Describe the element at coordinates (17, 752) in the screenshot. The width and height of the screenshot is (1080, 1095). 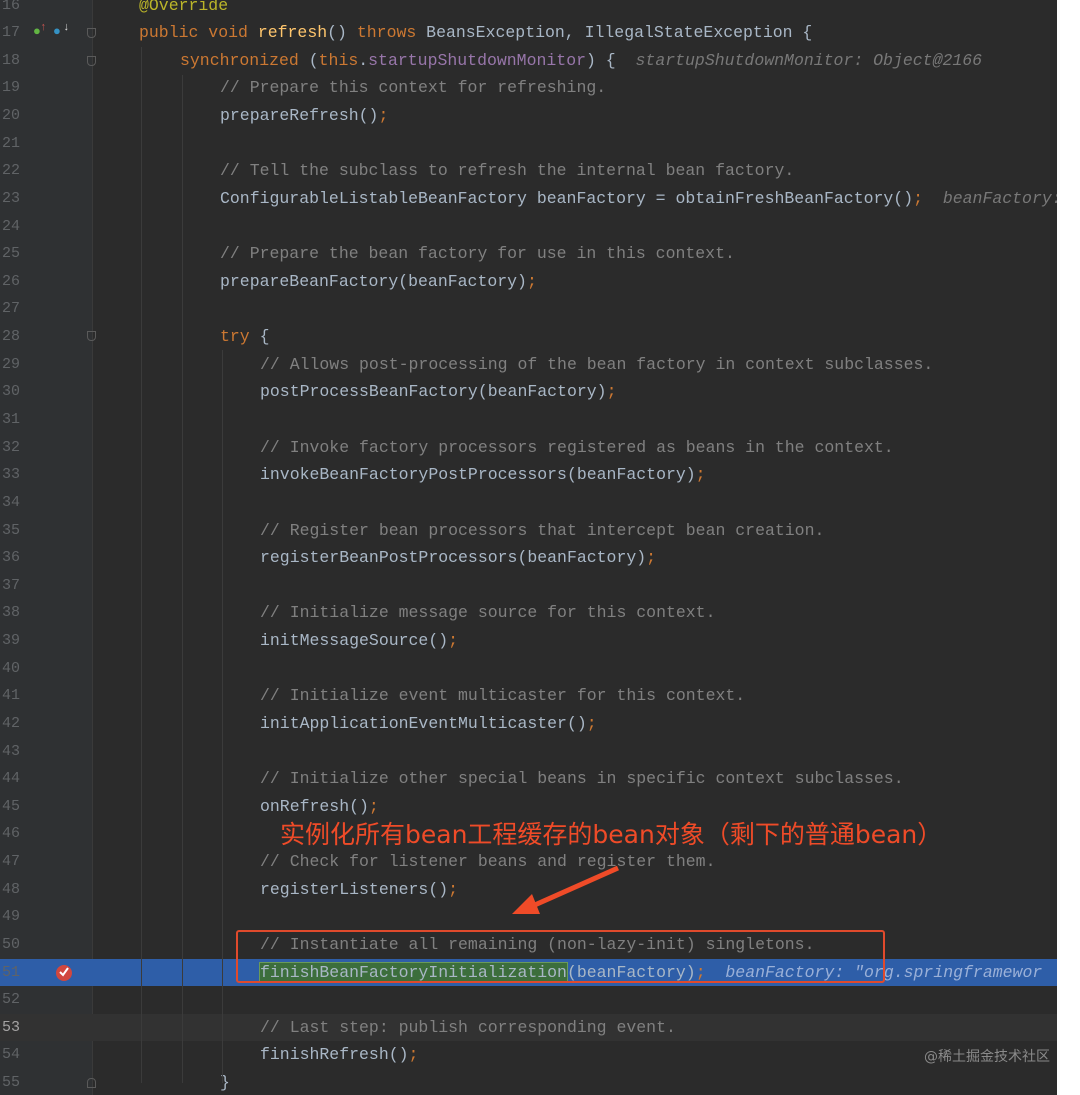
I see `line-number: 43` at that location.